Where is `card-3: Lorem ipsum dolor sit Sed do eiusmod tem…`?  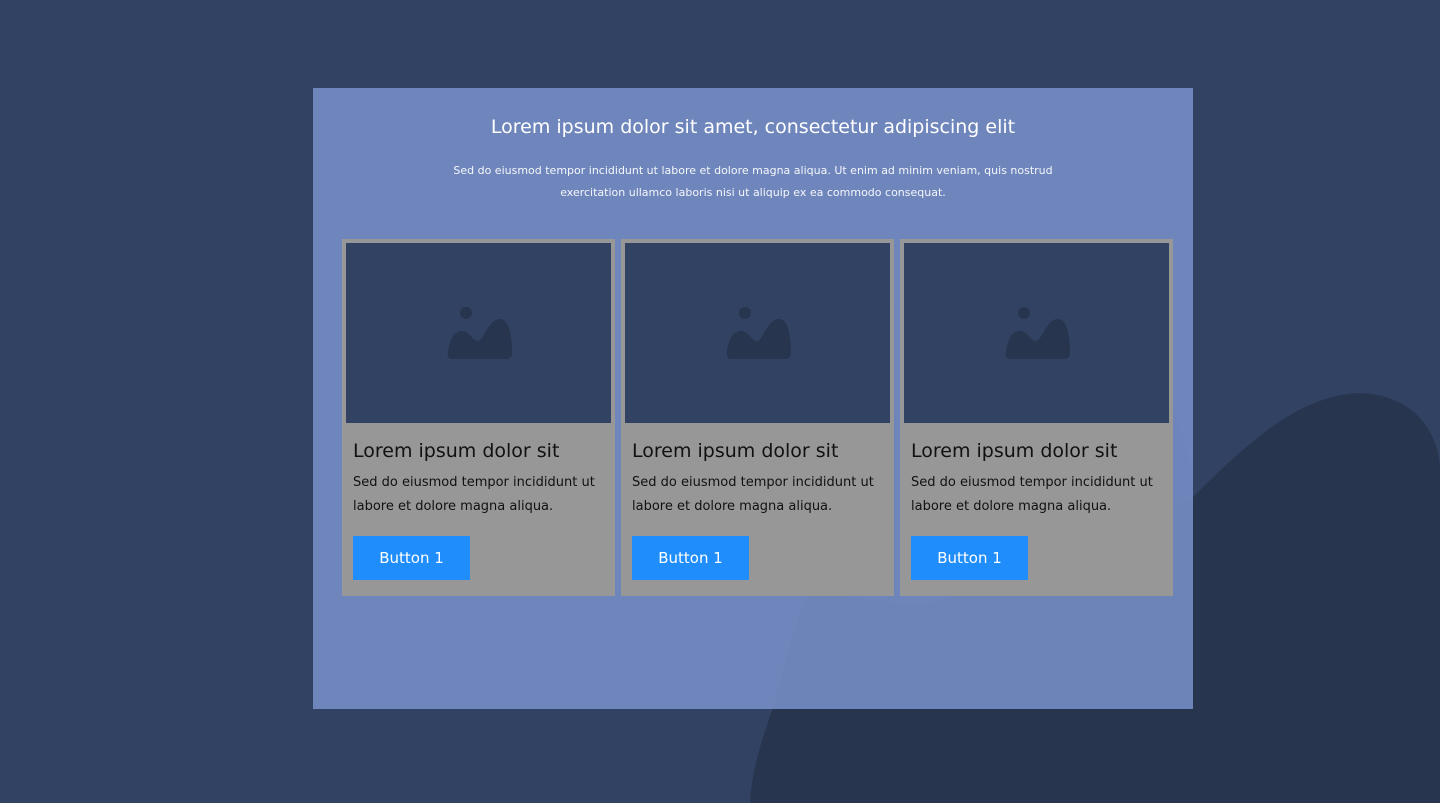 card-3: Lorem ipsum dolor sit Sed do eiusmod tem… is located at coordinates (1036, 417).